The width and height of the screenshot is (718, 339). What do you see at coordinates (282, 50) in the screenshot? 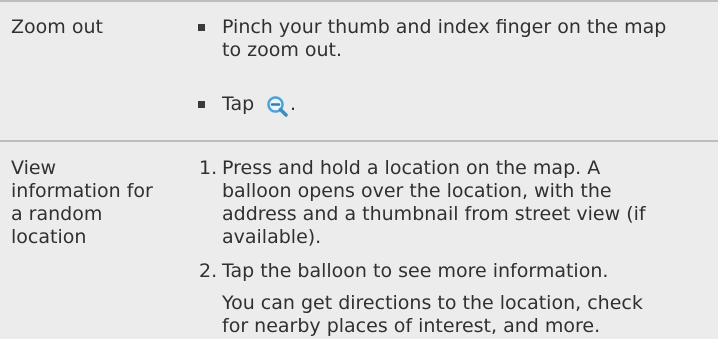
I see `step-text-line: to zoom out.` at bounding box center [282, 50].